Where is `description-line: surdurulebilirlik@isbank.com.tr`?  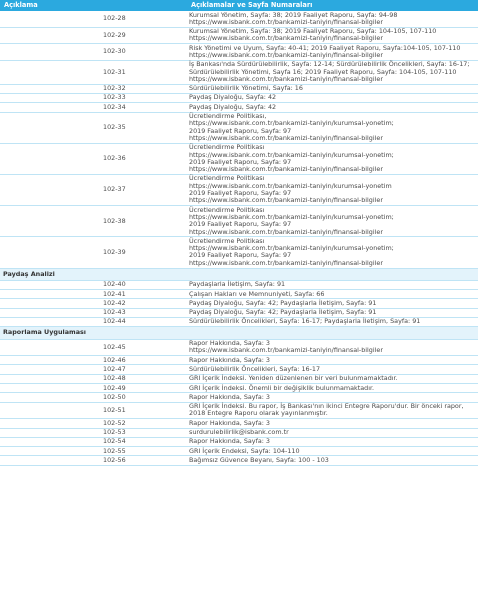
description-line: surdurulebilirlik@isbank.com.tr is located at coordinates (239, 432).